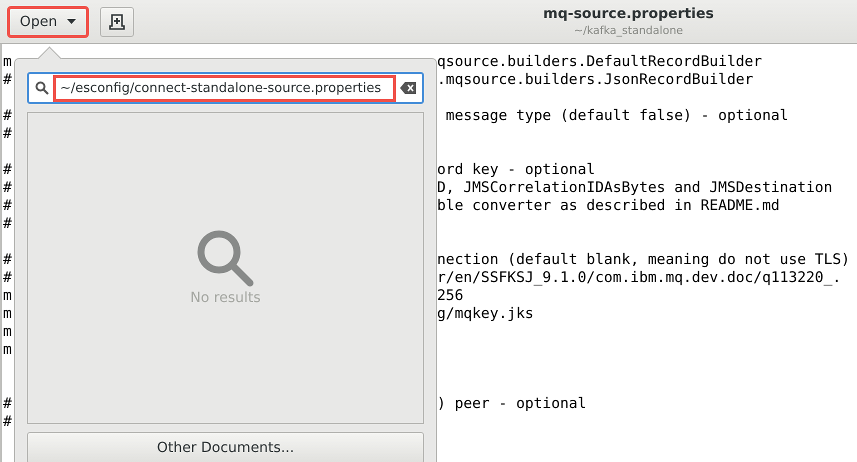 This screenshot has height=462, width=857. I want to click on code-text: r/en/SSFKSJ_9.1.0/com.ibm.mq.dev.doc/q113220_., so click(639, 277).